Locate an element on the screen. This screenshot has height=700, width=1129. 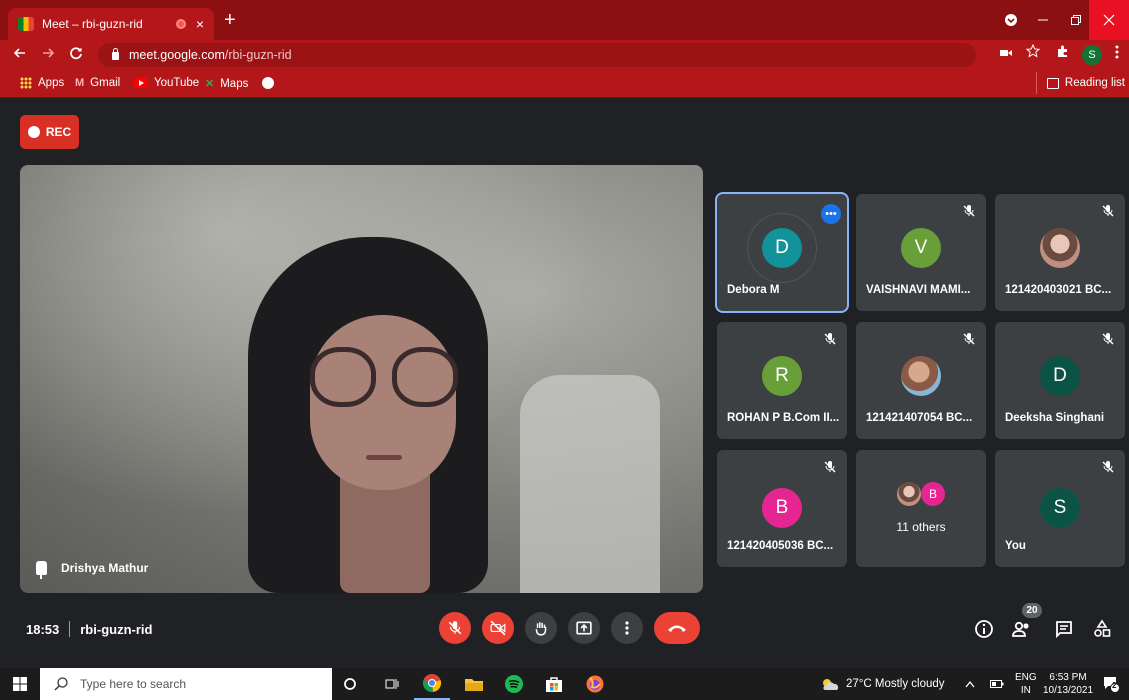
hand-icon is located at coordinates (541, 629).